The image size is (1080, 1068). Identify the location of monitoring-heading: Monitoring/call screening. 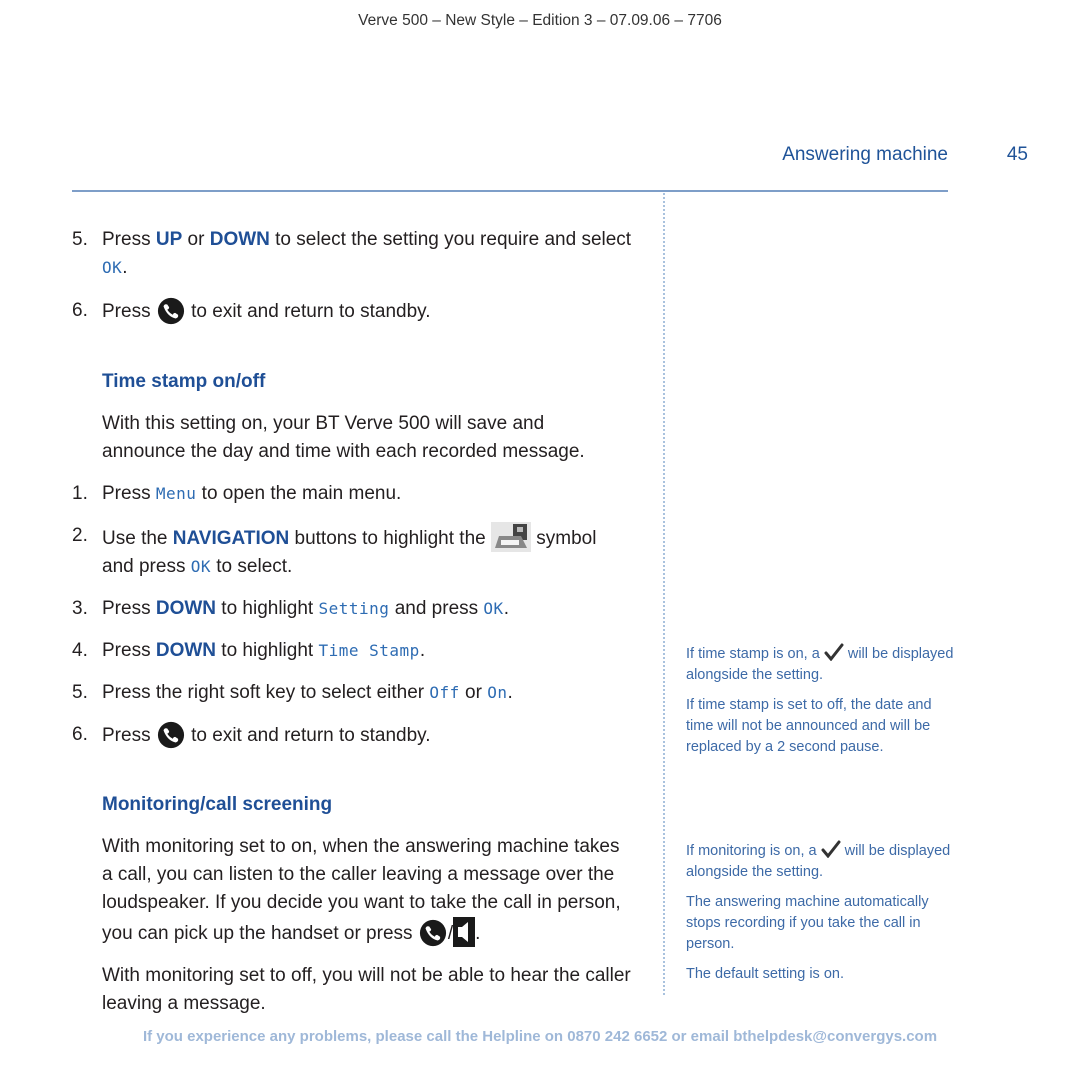
(217, 804).